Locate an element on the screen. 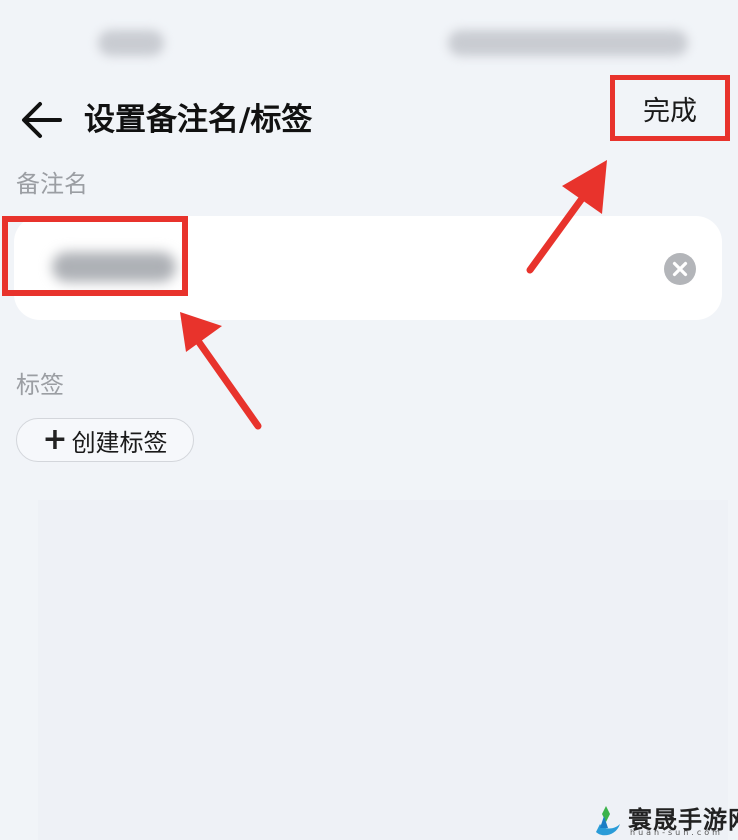  watermark: 寰晟手游网 huan-sun.com is located at coordinates (662, 820).